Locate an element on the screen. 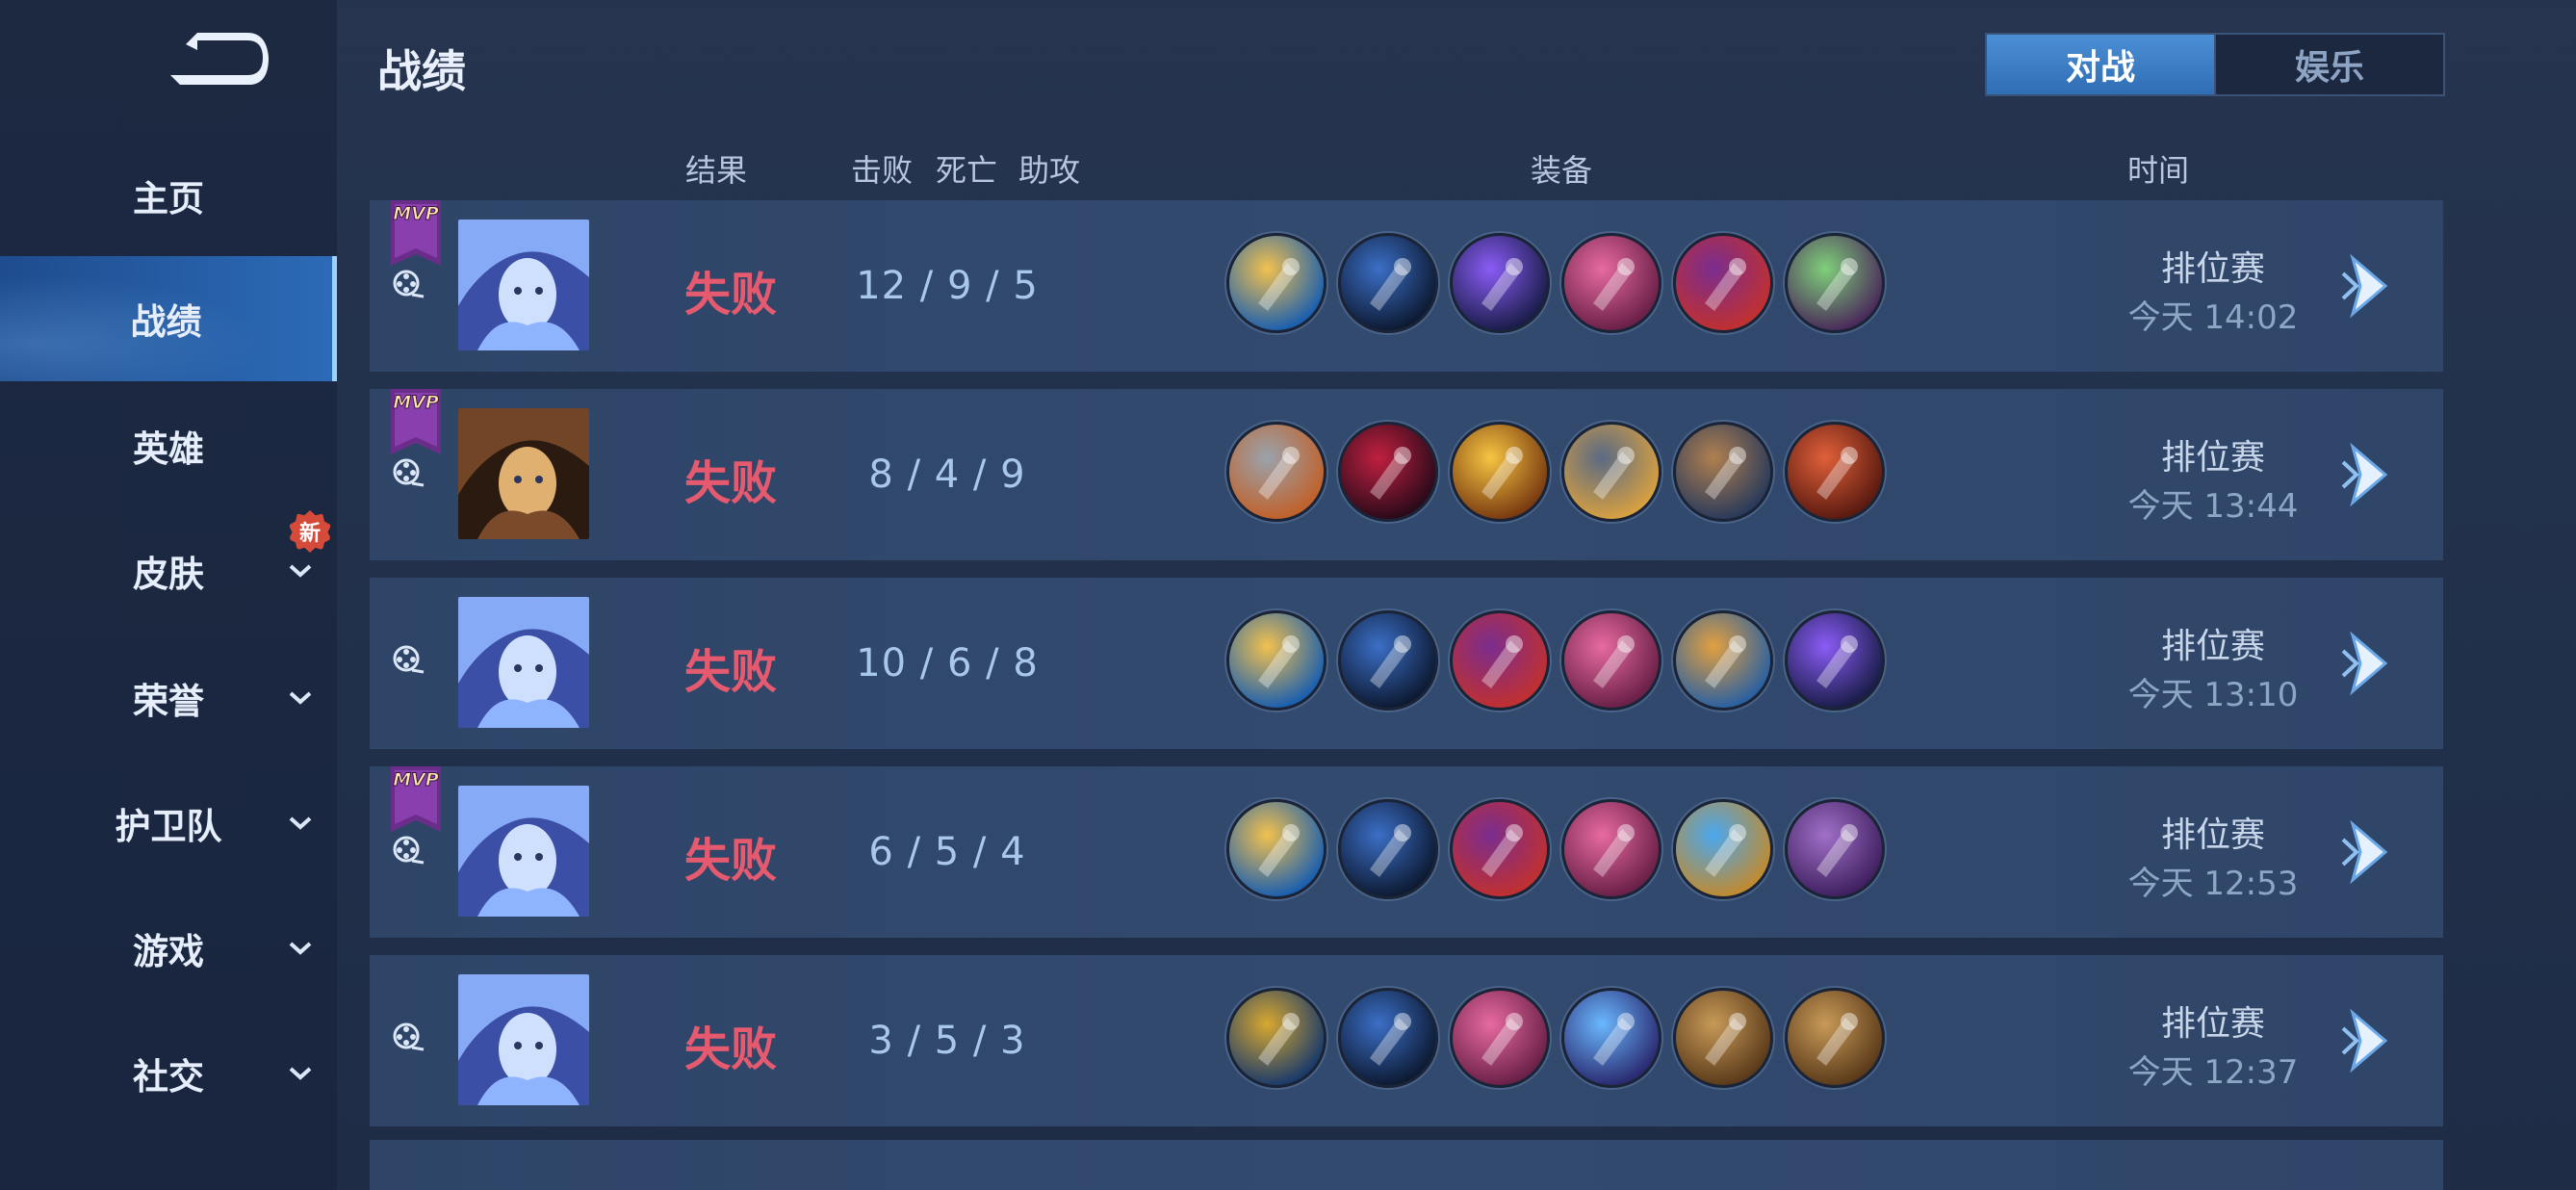  sidebar-item-records: 战绩 is located at coordinates (169, 318).